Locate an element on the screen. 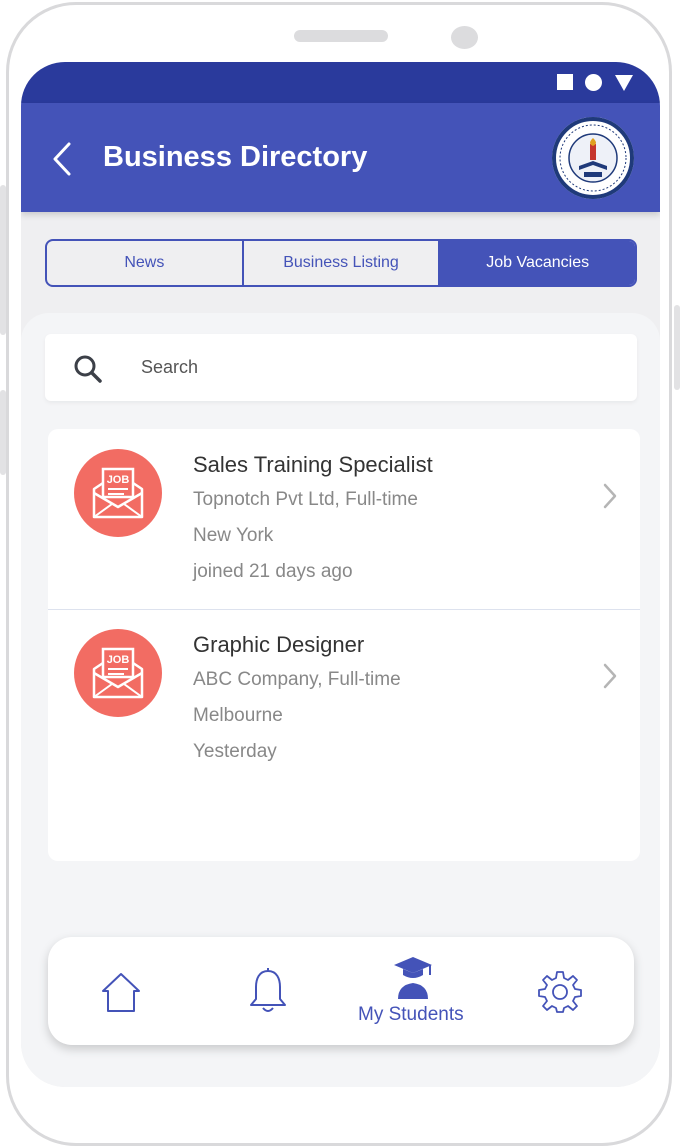 Image resolution: width=680 pixels, height=1148 pixels. job-company: ABC Company, Full-time is located at coordinates (297, 679).